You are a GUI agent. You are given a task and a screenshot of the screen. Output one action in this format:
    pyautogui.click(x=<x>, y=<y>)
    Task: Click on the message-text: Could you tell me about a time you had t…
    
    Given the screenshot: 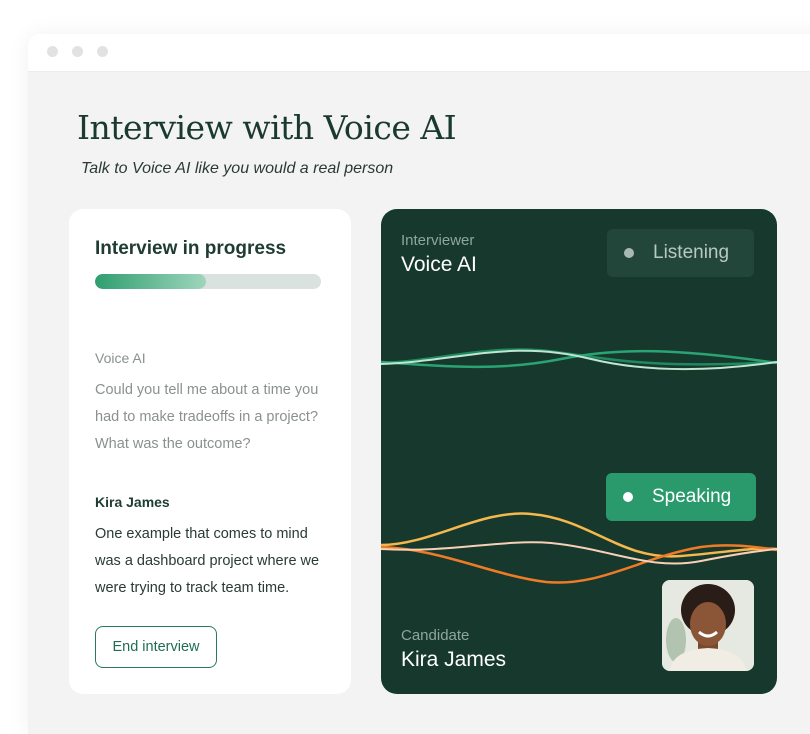 What is the action you would take?
    pyautogui.click(x=207, y=417)
    